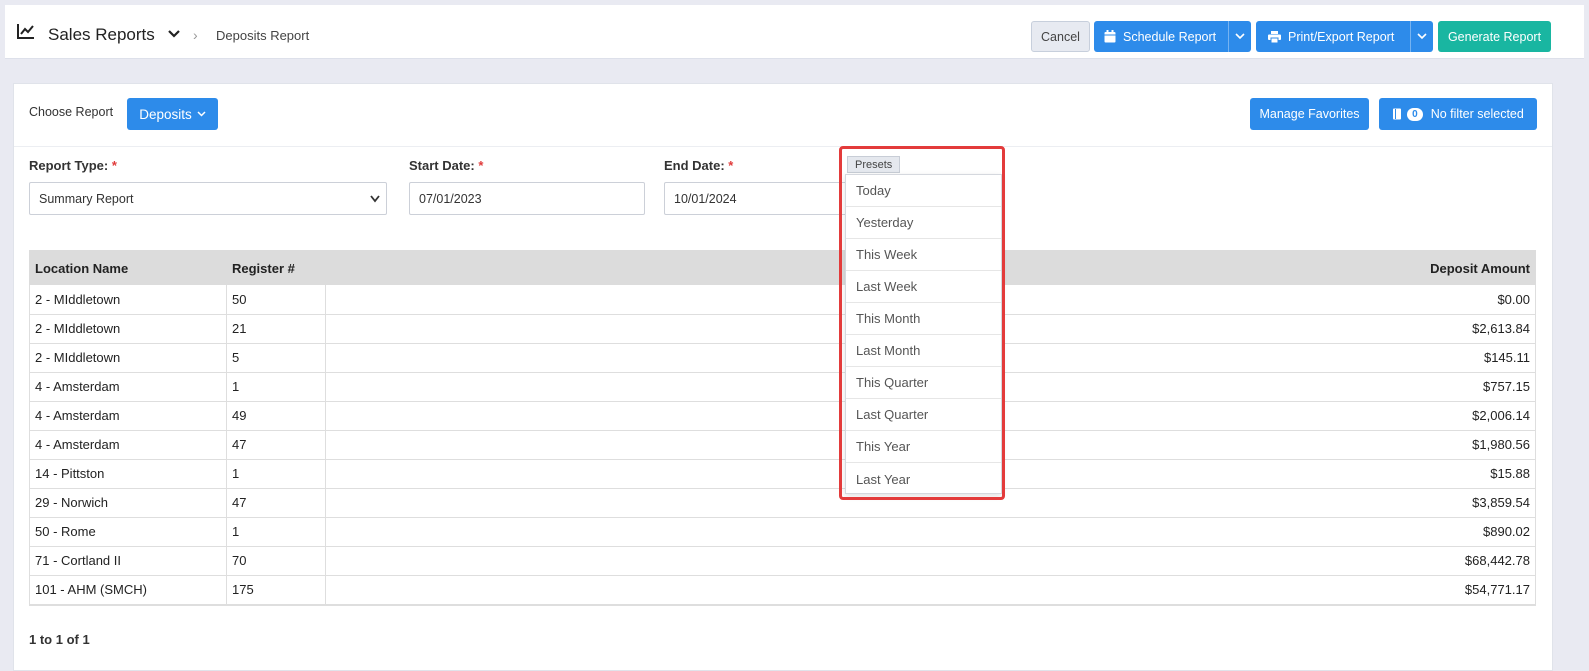 Image resolution: width=1589 pixels, height=671 pixels. I want to click on end-date-input: 10/01/2024, so click(759, 198).